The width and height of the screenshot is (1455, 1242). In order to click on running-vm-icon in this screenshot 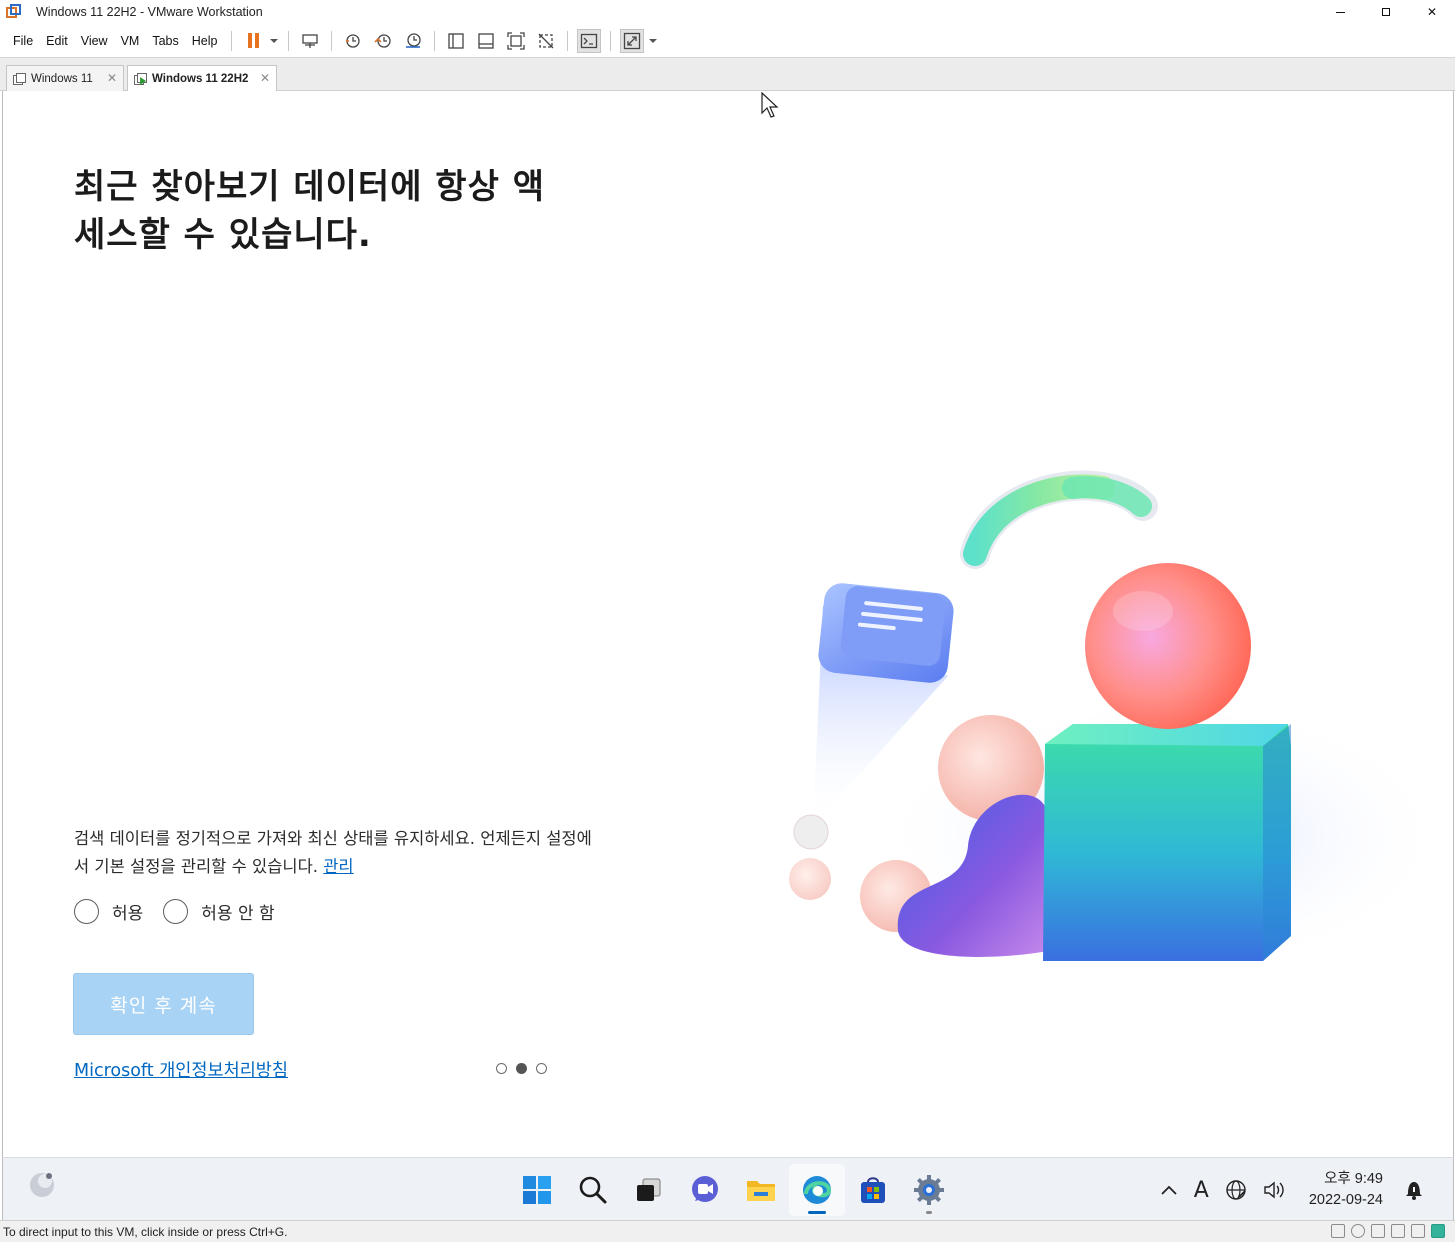, I will do `click(141, 79)`.